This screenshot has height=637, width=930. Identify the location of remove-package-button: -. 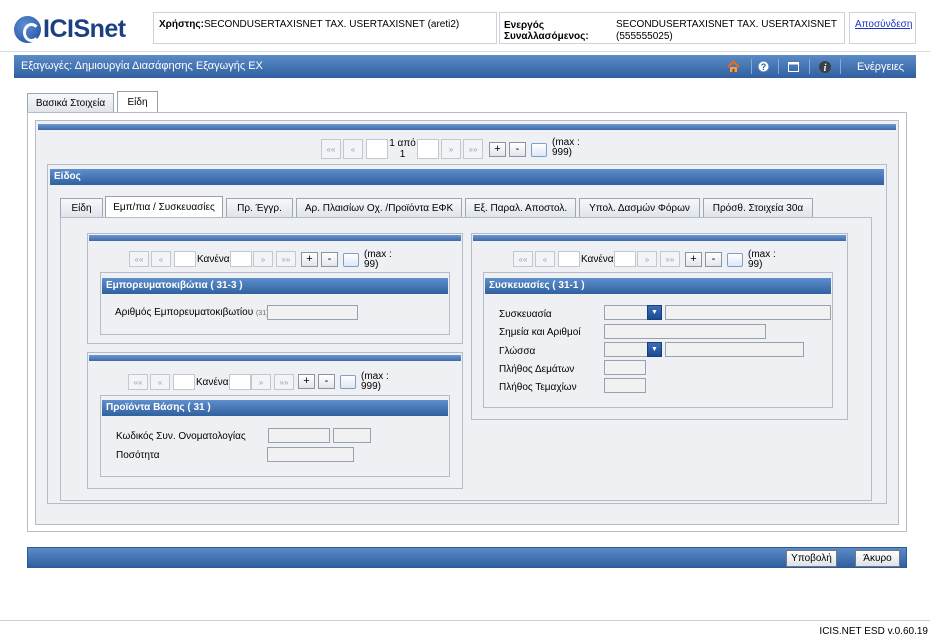
(713, 259).